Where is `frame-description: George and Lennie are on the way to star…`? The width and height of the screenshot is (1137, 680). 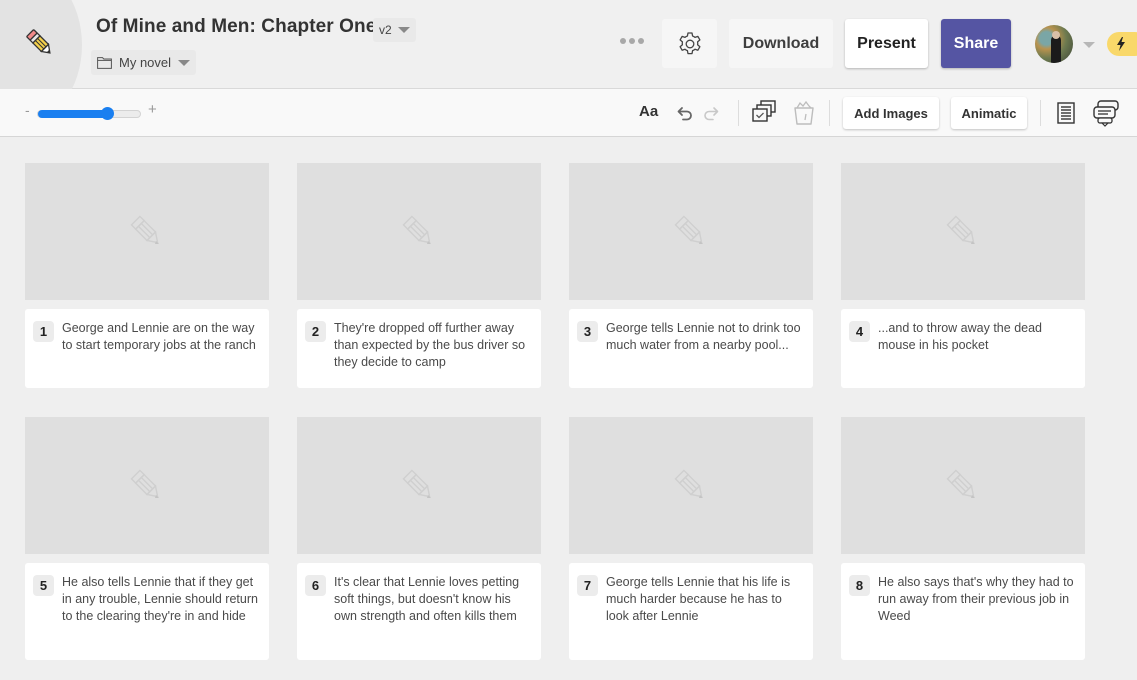
frame-description: George and Lennie are on the way to star… is located at coordinates (160, 337).